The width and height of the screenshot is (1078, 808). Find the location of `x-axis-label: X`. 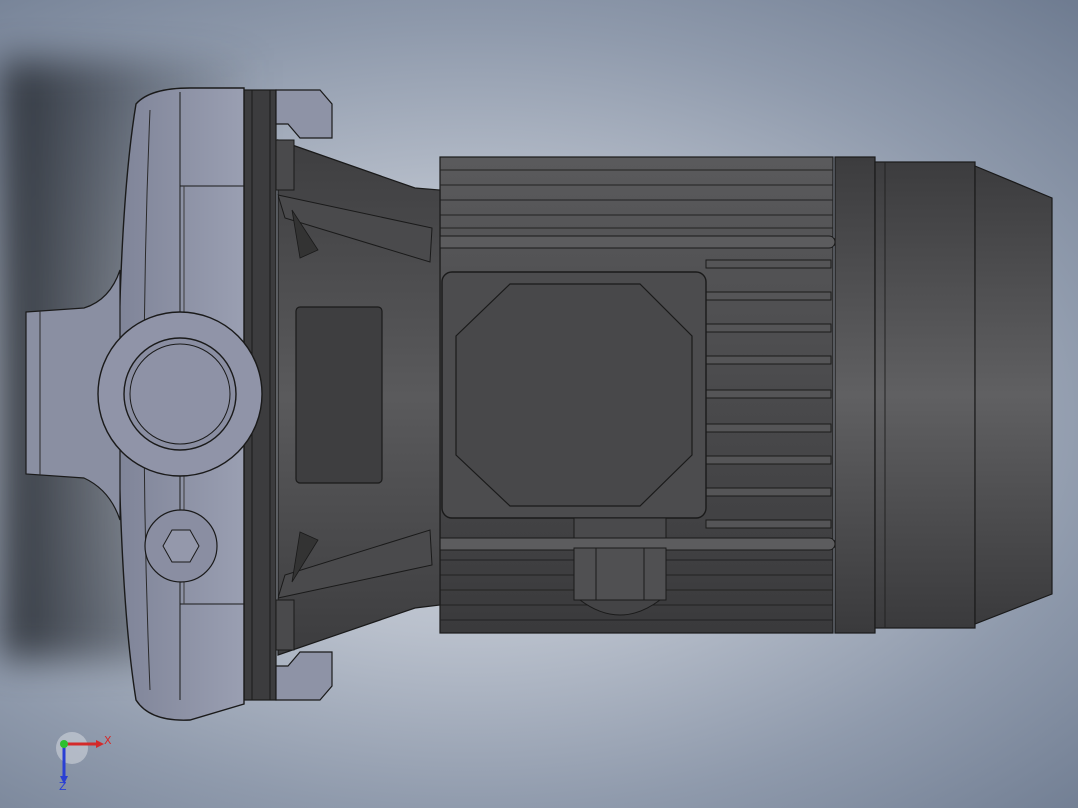

x-axis-label: X is located at coordinates (108, 740).